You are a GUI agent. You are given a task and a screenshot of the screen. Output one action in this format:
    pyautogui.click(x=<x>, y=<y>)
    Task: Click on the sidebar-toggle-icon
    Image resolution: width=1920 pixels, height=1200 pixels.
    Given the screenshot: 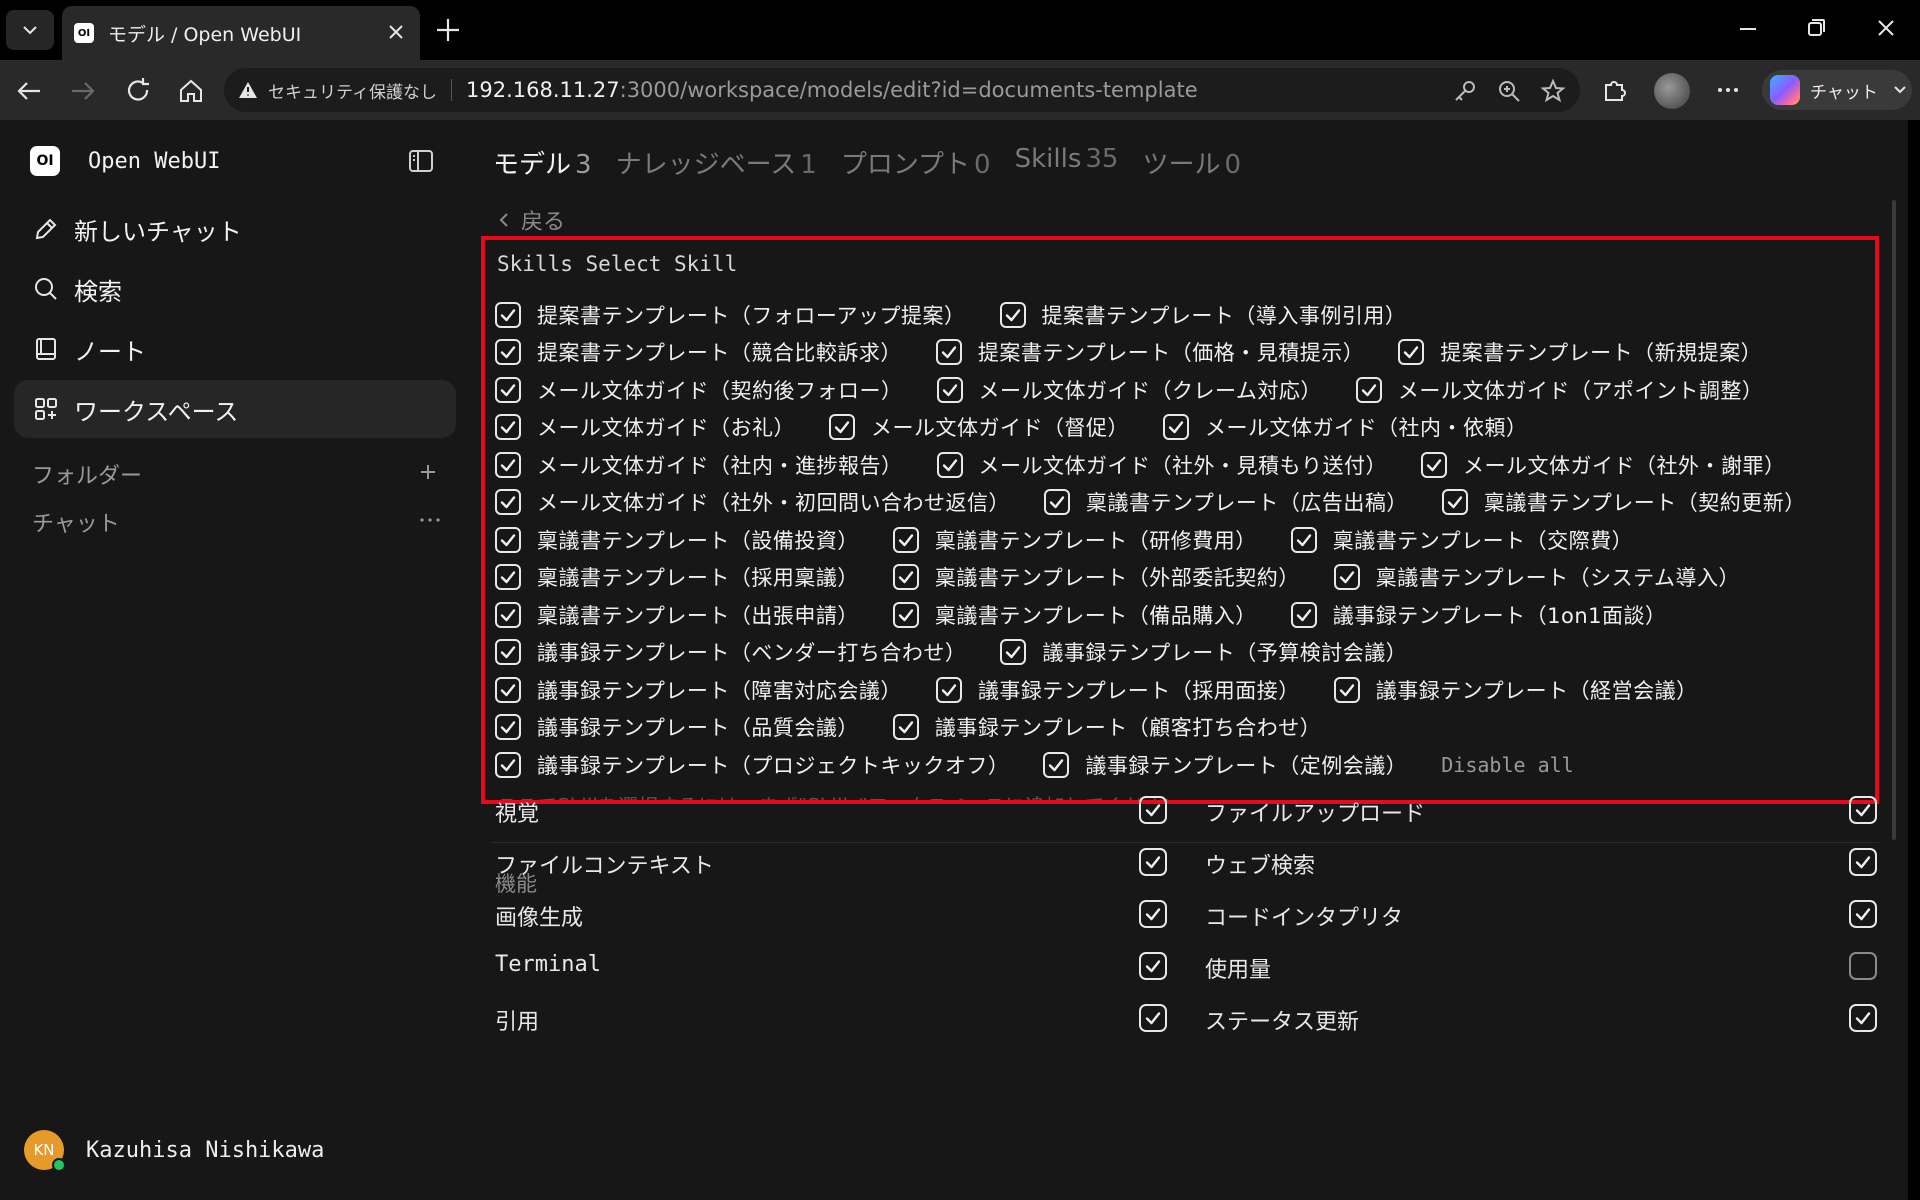 What is the action you would take?
    pyautogui.click(x=421, y=161)
    